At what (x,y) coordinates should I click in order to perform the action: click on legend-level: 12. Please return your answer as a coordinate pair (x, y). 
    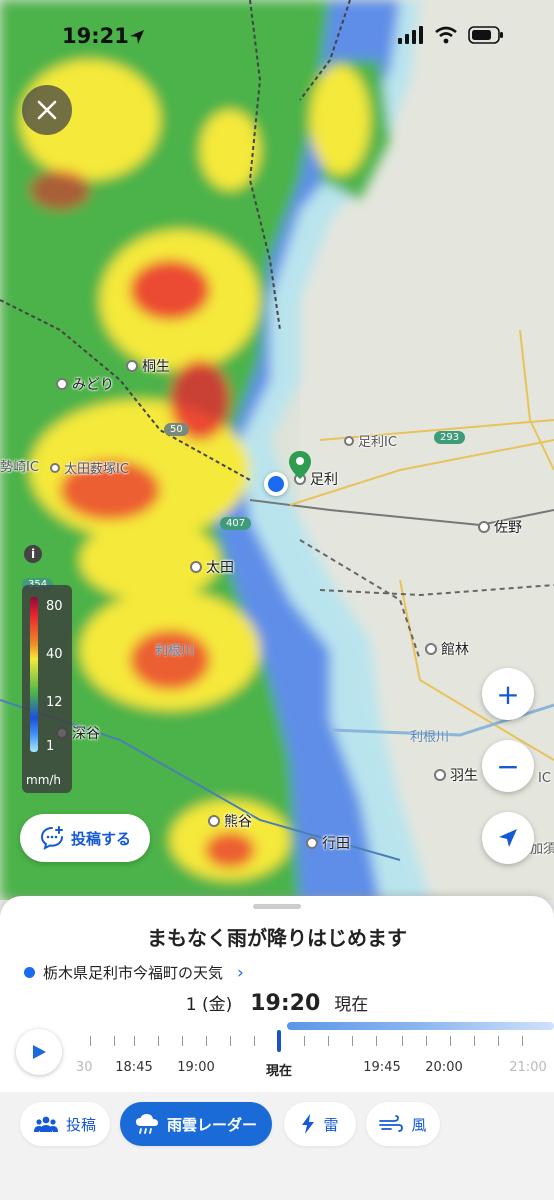
    Looking at the image, I should click on (54, 702).